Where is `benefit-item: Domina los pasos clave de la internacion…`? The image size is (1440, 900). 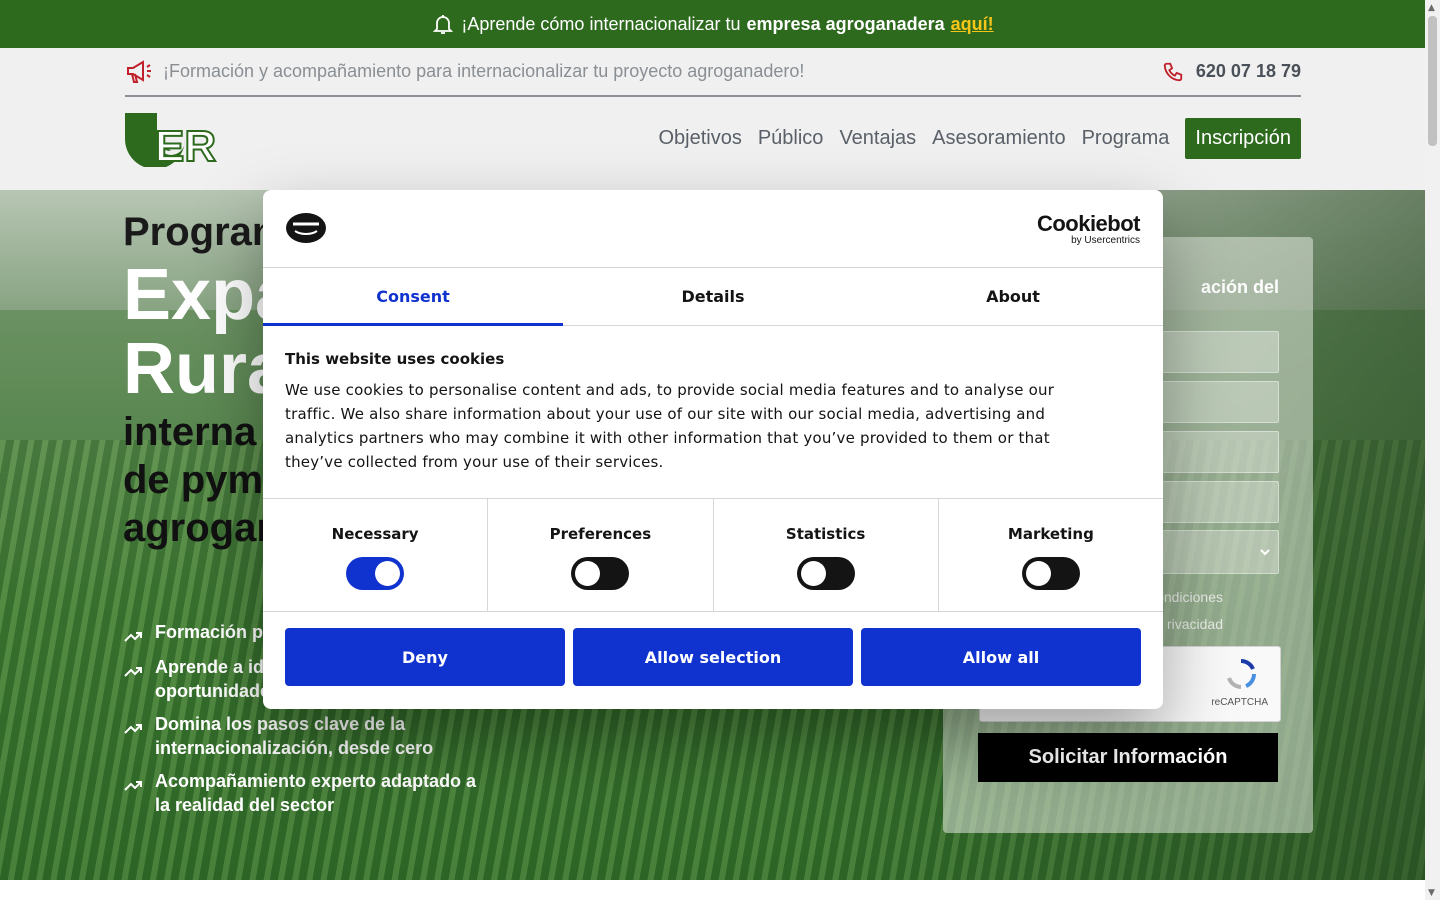
benefit-item: Domina los pasos clave de la internacion… is located at coordinates (303, 736).